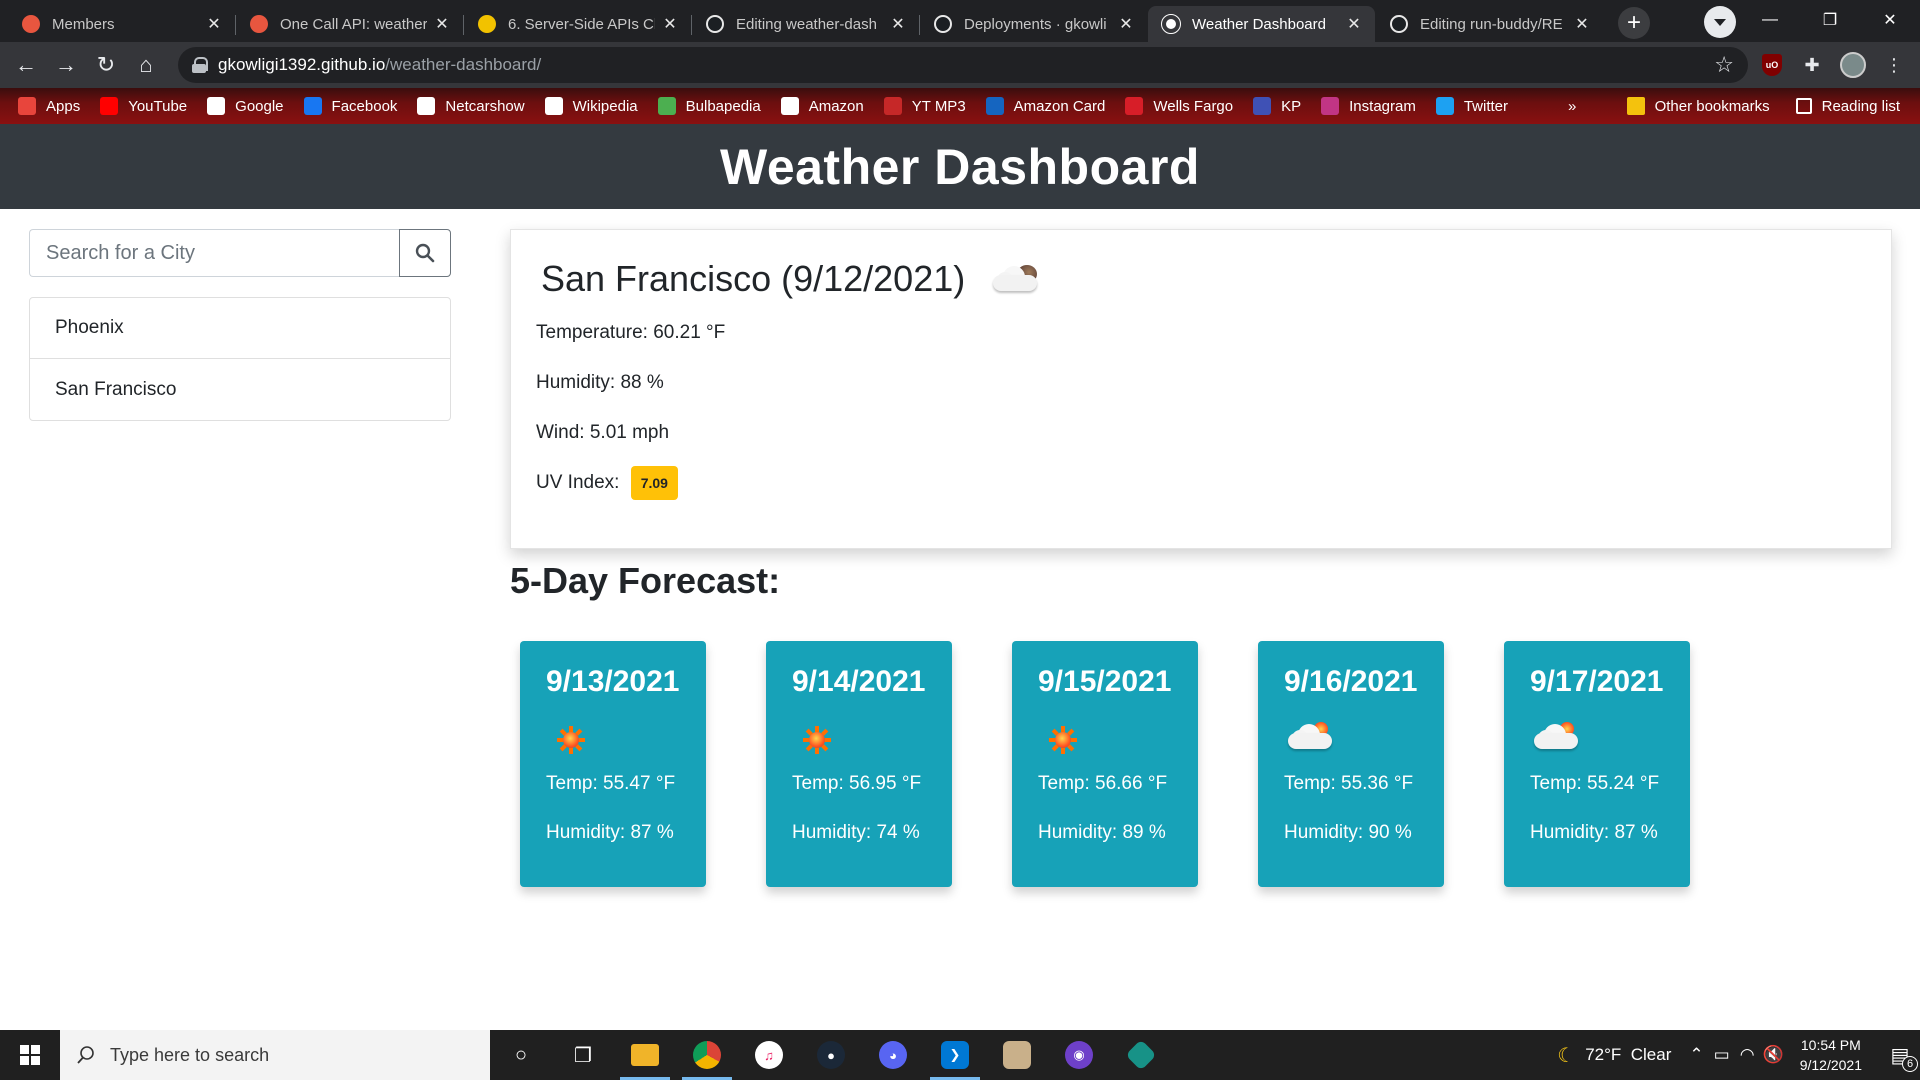  I want to click on bookmark-star-icon: ☆, so click(1724, 65).